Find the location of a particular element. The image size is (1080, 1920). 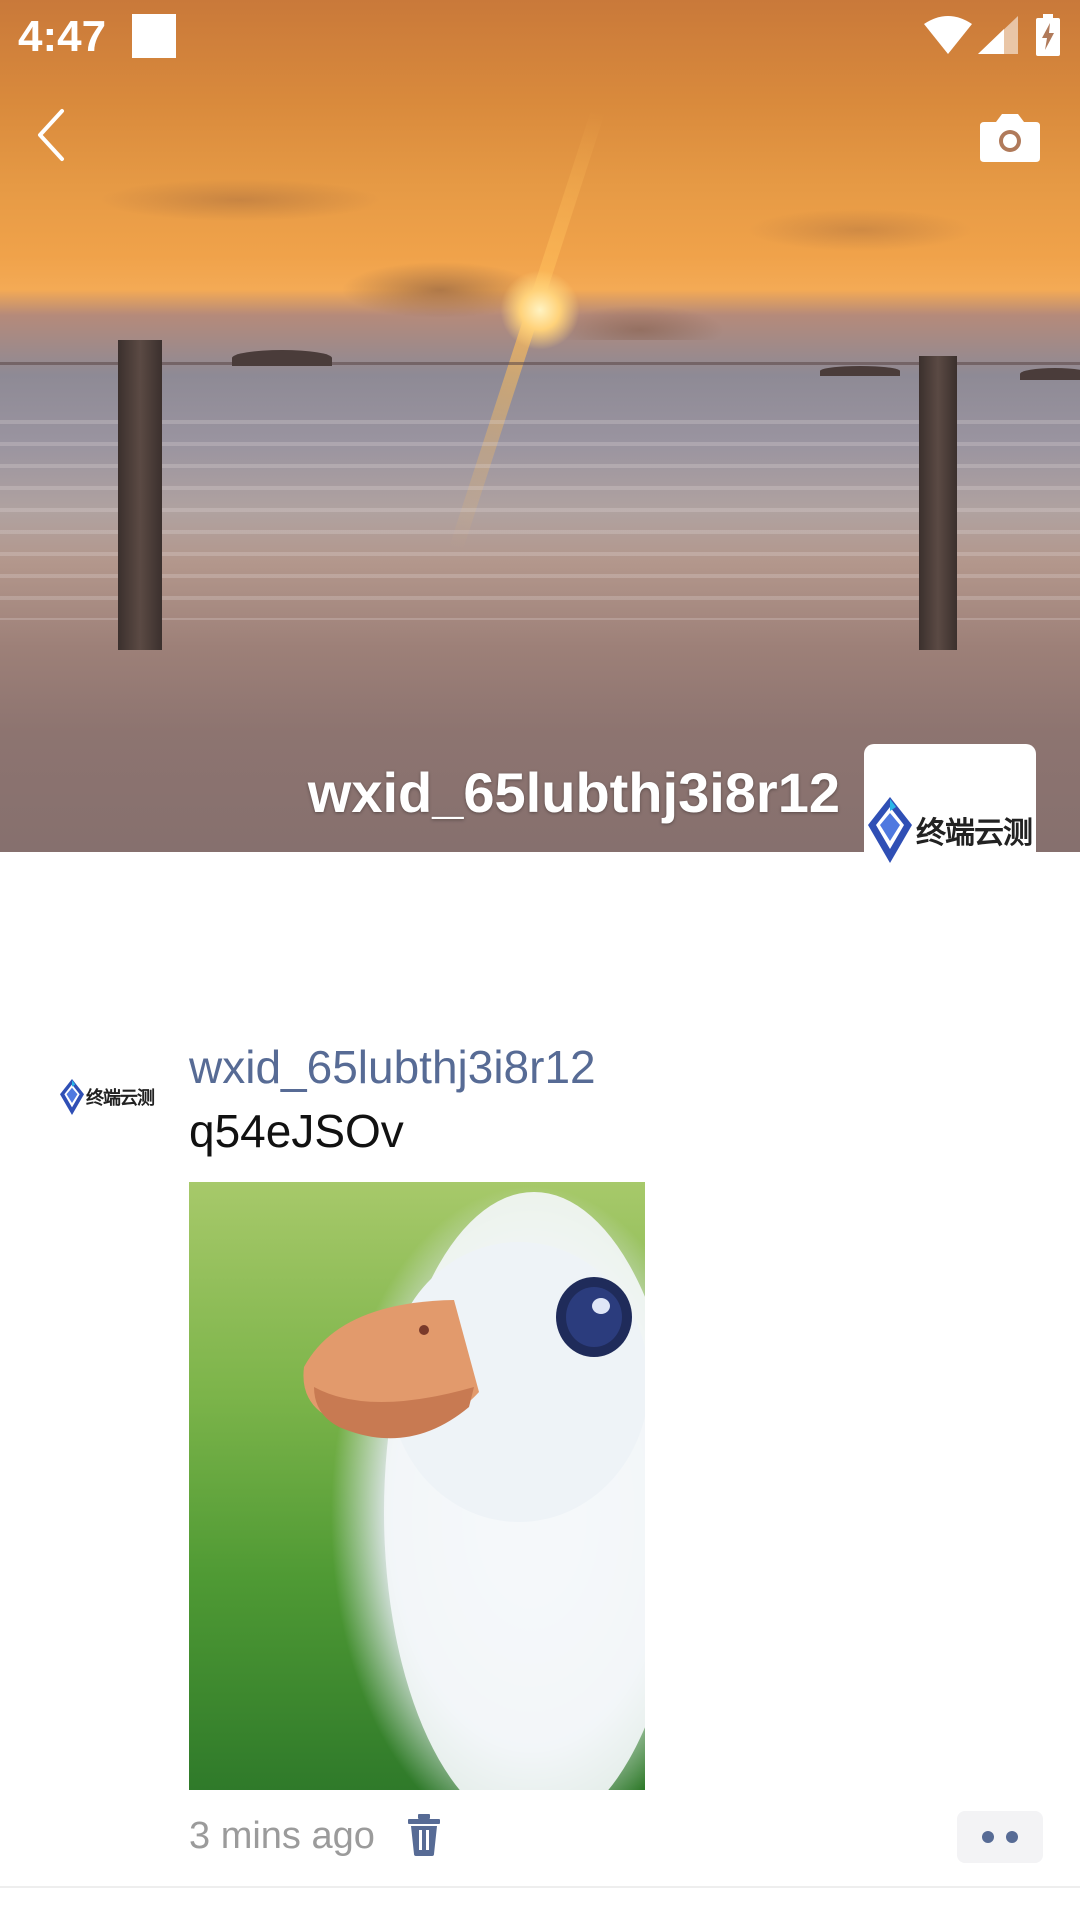

post-image is located at coordinates (417, 1486).